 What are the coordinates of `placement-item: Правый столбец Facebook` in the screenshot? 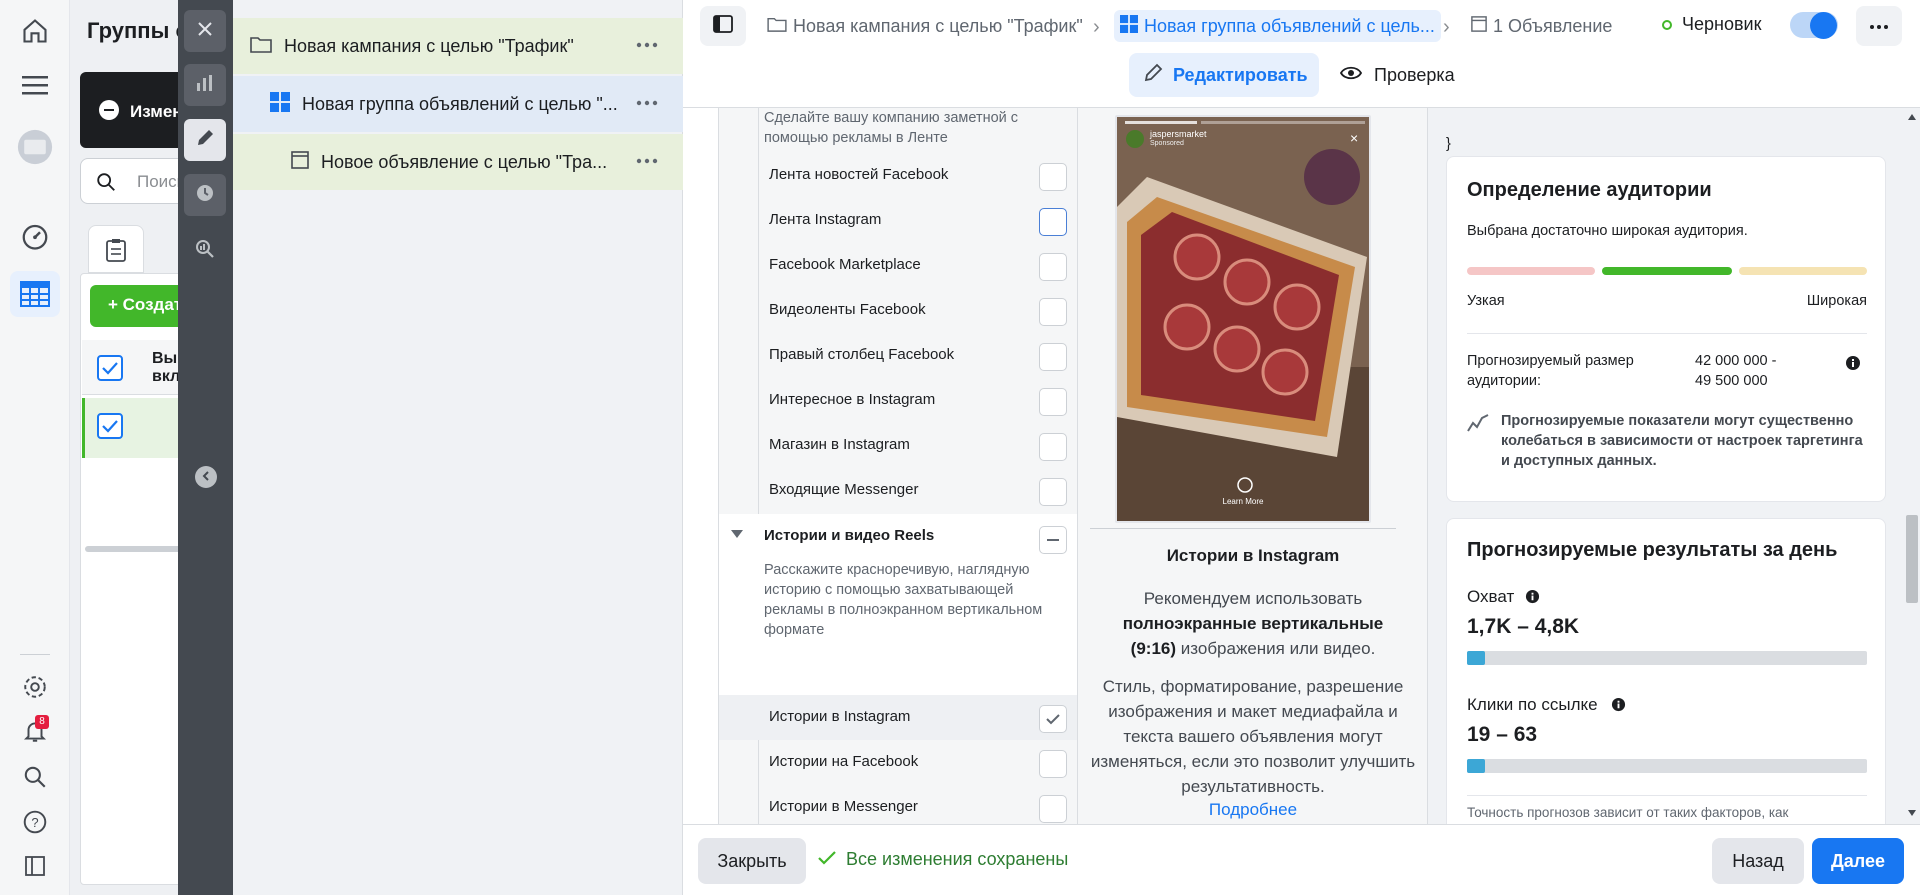 It's located at (898, 355).